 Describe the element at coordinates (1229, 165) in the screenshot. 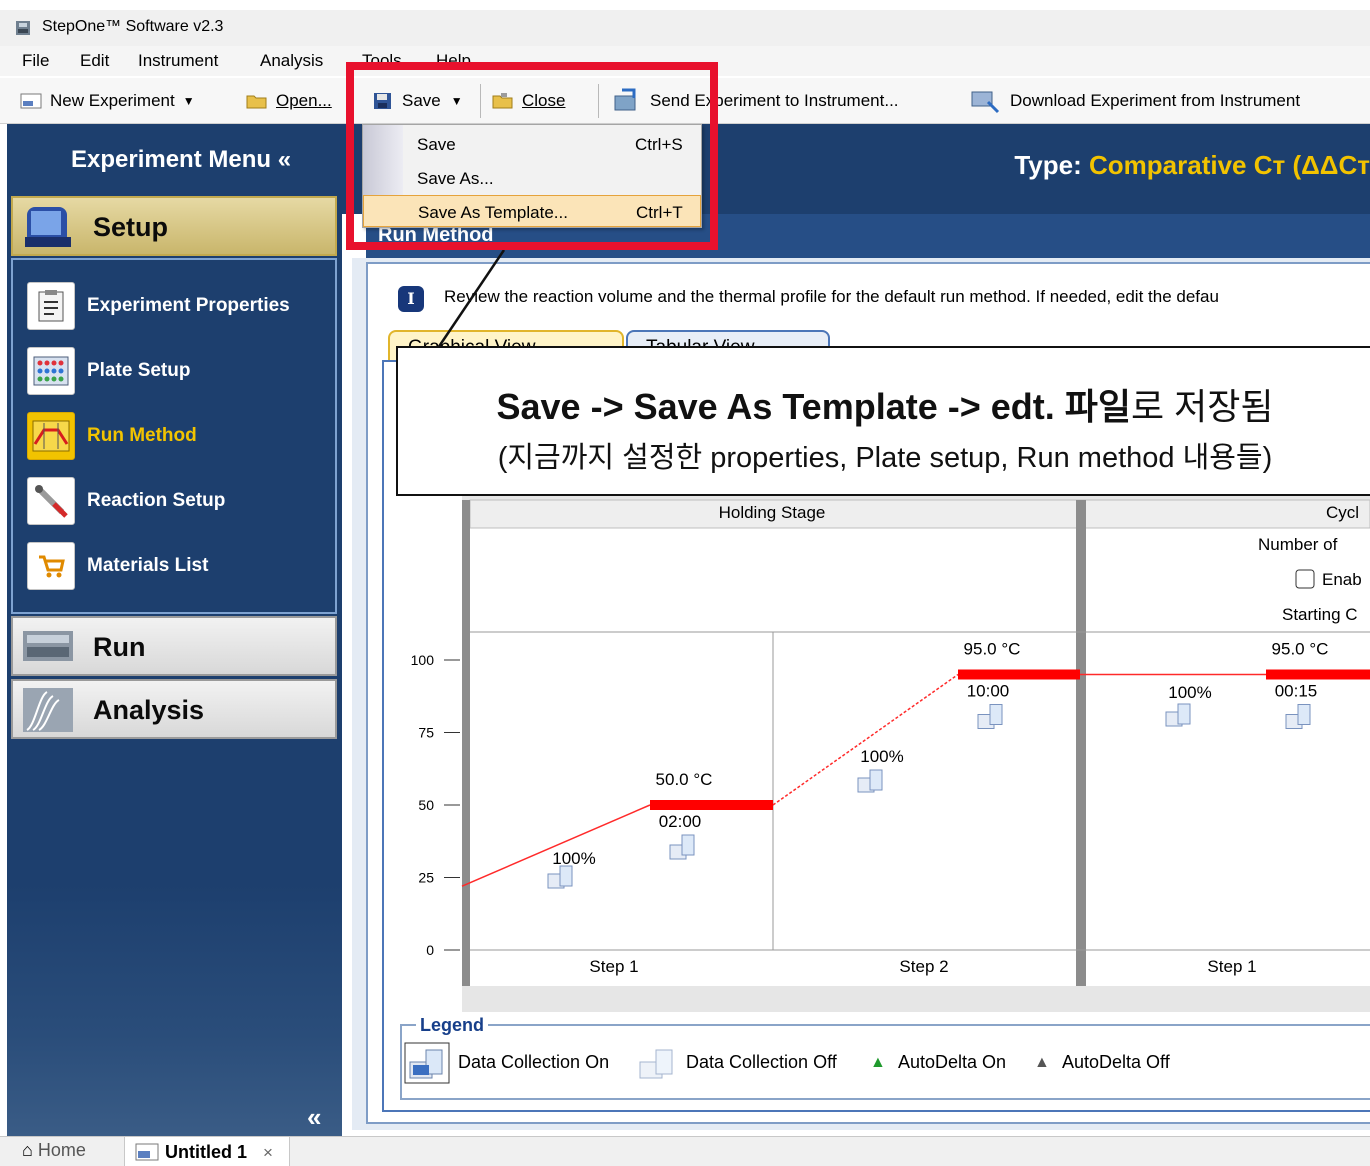

I see `type-value: Comparative Cт (ΔΔCт` at that location.